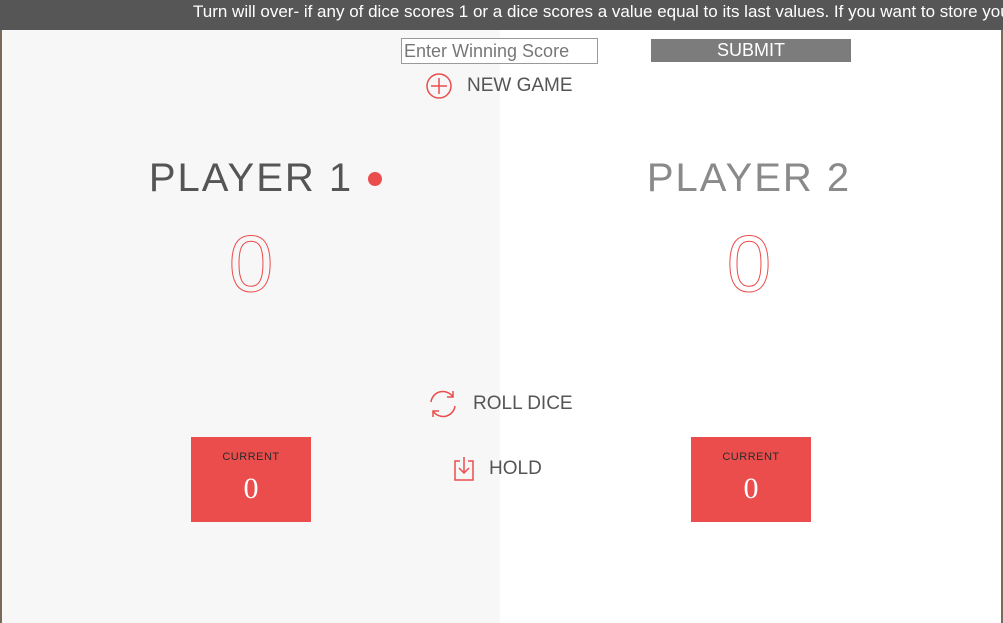 The image size is (1003, 623). What do you see at coordinates (251, 263) in the screenshot?
I see `player-1-score: 0` at bounding box center [251, 263].